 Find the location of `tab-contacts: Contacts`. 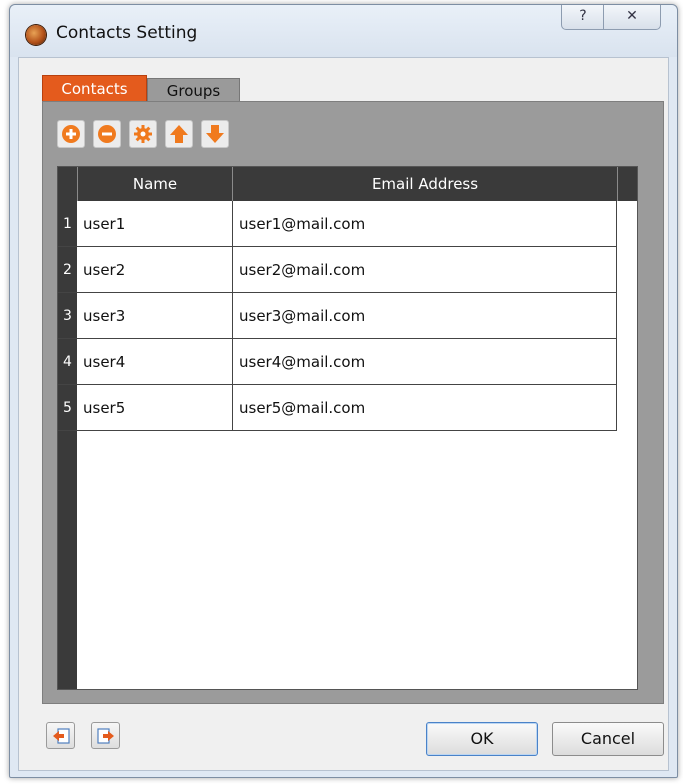

tab-contacts: Contacts is located at coordinates (94, 88).